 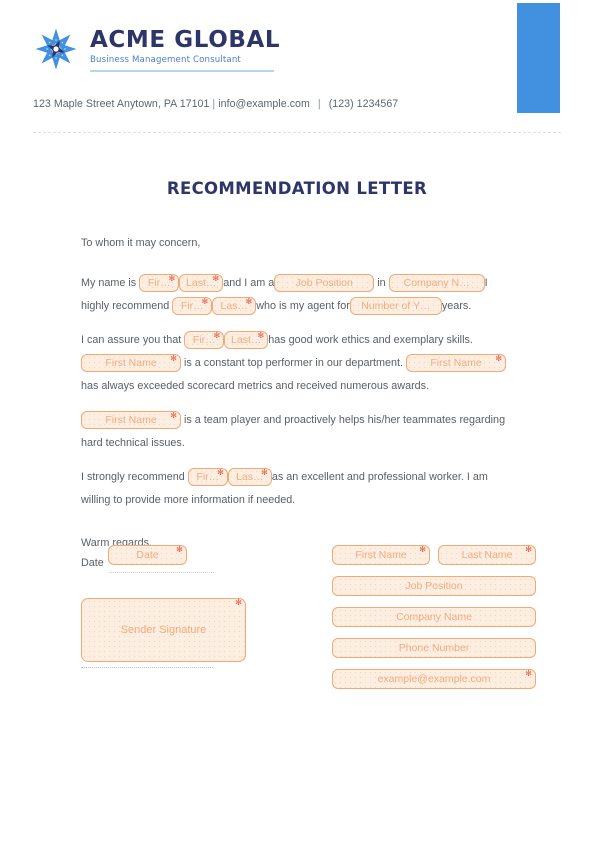 I want to click on brand-name: ACME GLOBAL, so click(x=185, y=40).